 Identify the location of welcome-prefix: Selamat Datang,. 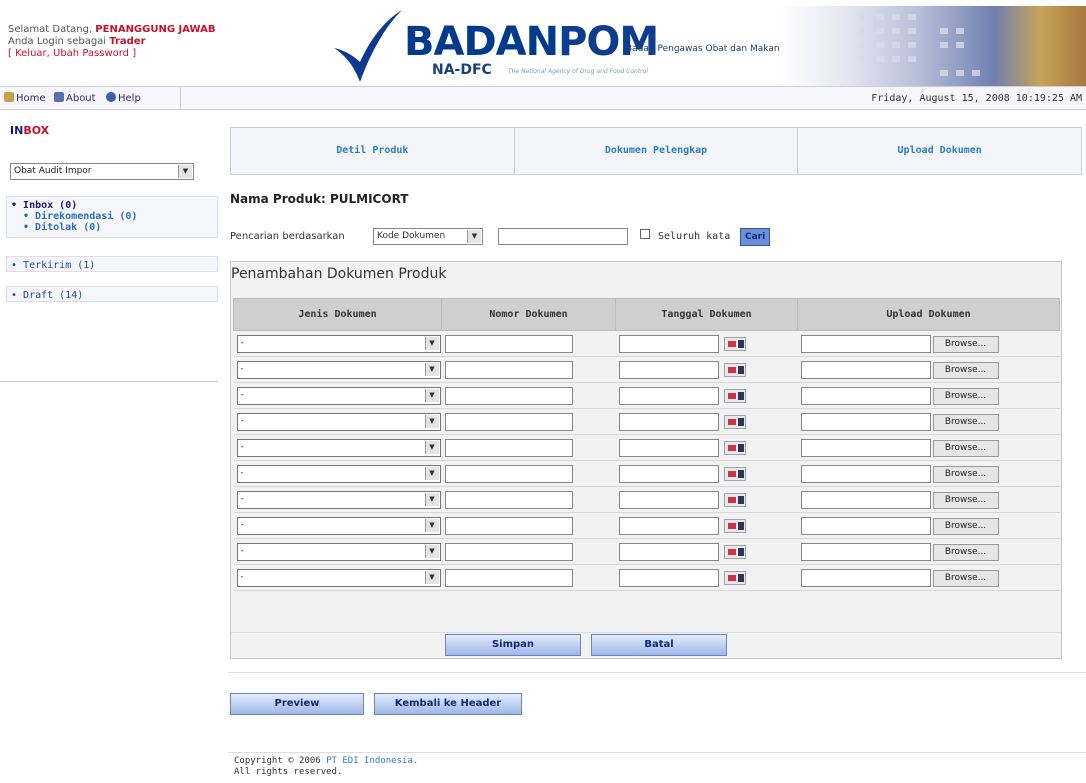
(52, 29).